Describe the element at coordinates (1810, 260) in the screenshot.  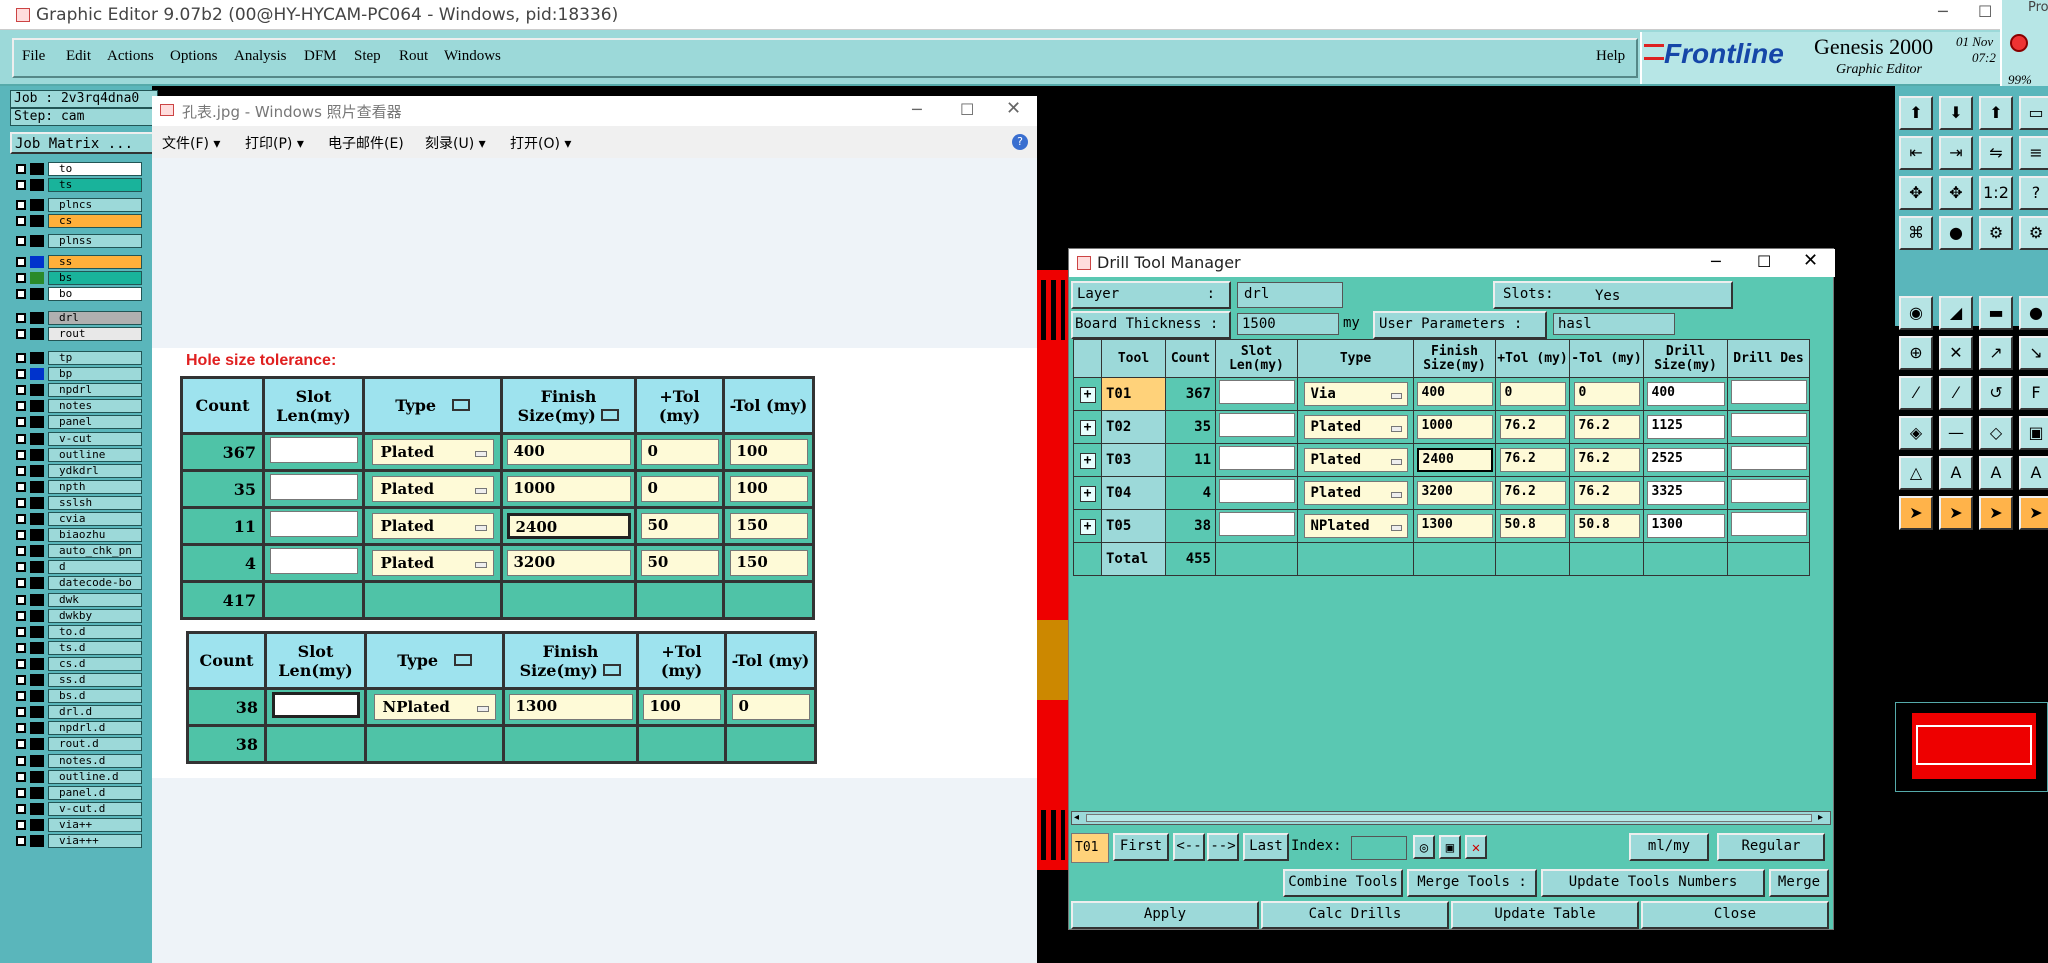
I see `dtm-close-icon: ✕` at that location.